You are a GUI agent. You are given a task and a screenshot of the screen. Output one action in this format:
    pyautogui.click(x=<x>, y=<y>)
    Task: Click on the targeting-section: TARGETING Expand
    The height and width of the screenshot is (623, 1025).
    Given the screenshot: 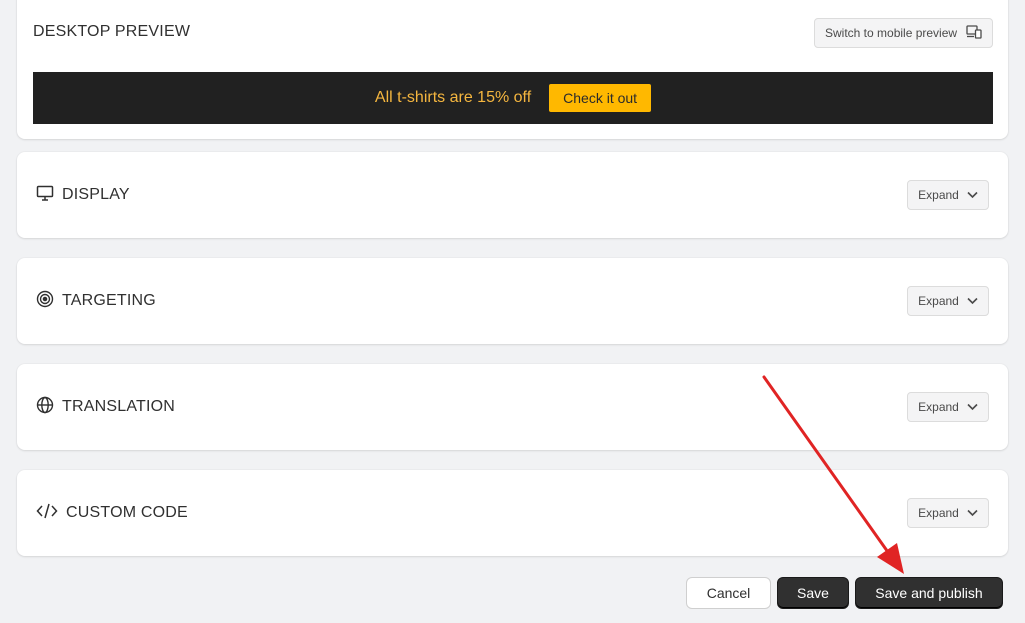 What is the action you would take?
    pyautogui.click(x=512, y=301)
    